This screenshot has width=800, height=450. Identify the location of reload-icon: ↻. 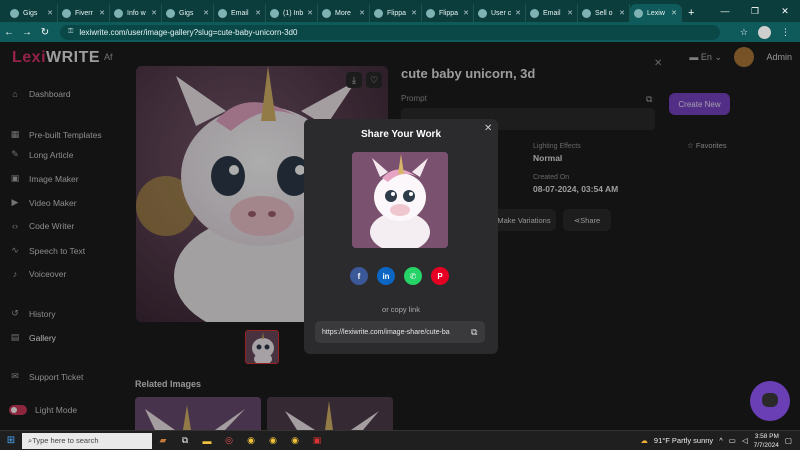
(45, 32).